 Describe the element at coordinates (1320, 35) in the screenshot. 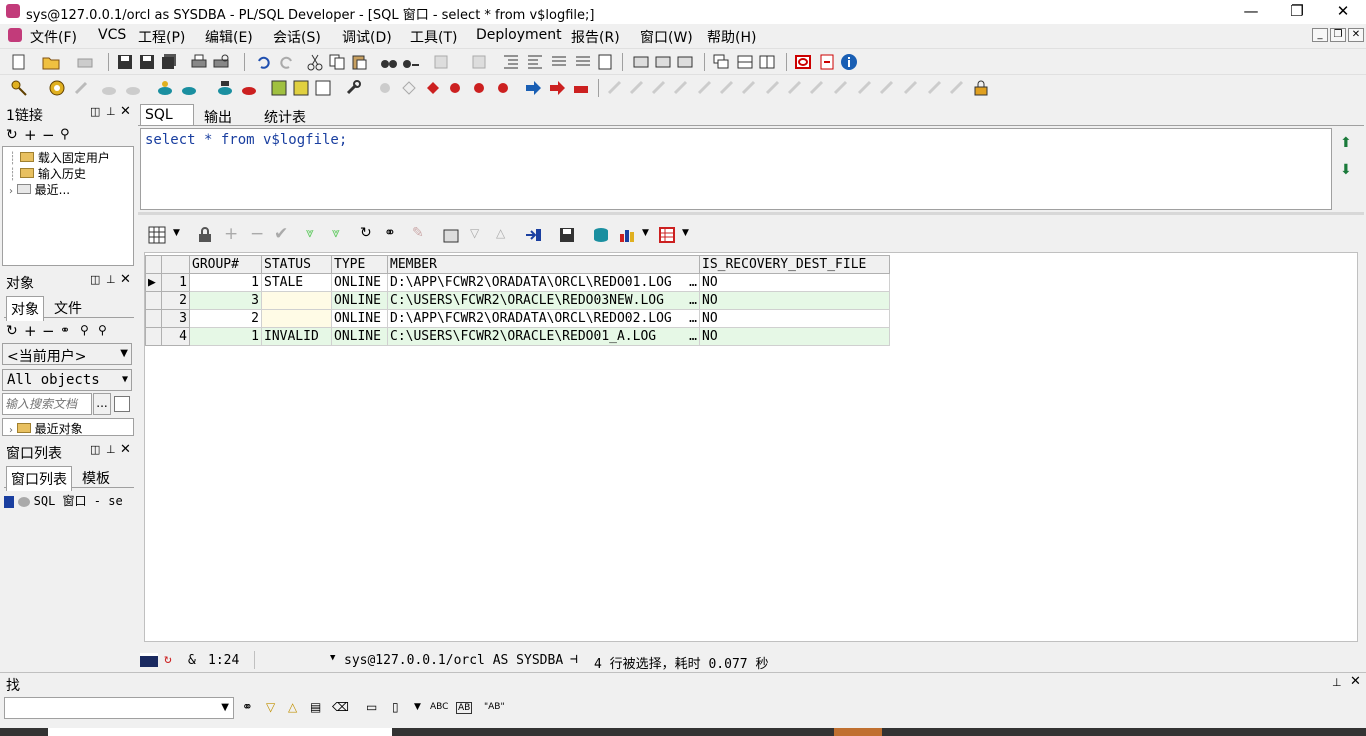

I see `mdi-minimize-button: _` at that location.